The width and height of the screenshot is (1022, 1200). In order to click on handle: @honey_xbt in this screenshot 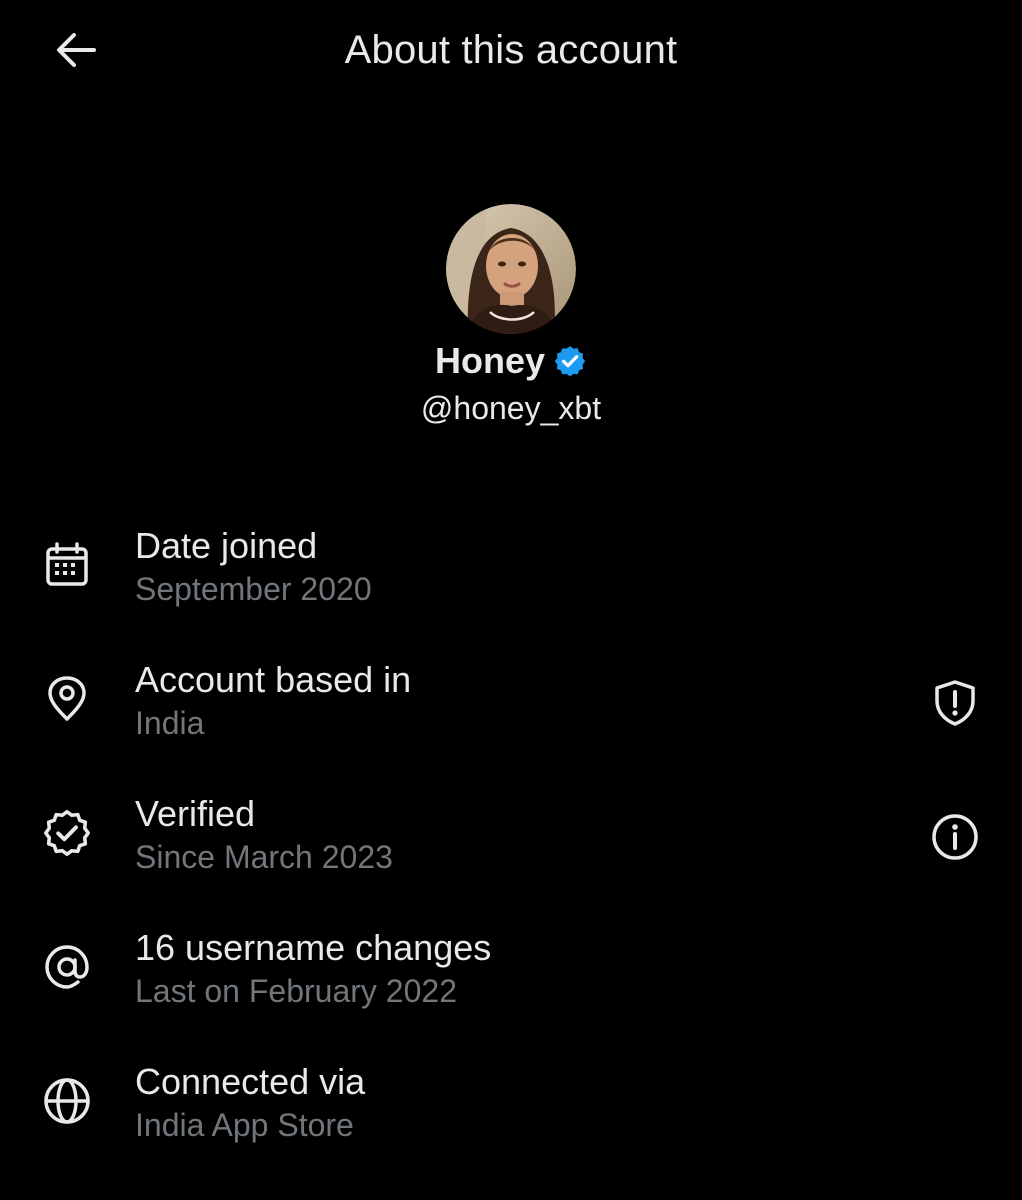, I will do `click(511, 408)`.